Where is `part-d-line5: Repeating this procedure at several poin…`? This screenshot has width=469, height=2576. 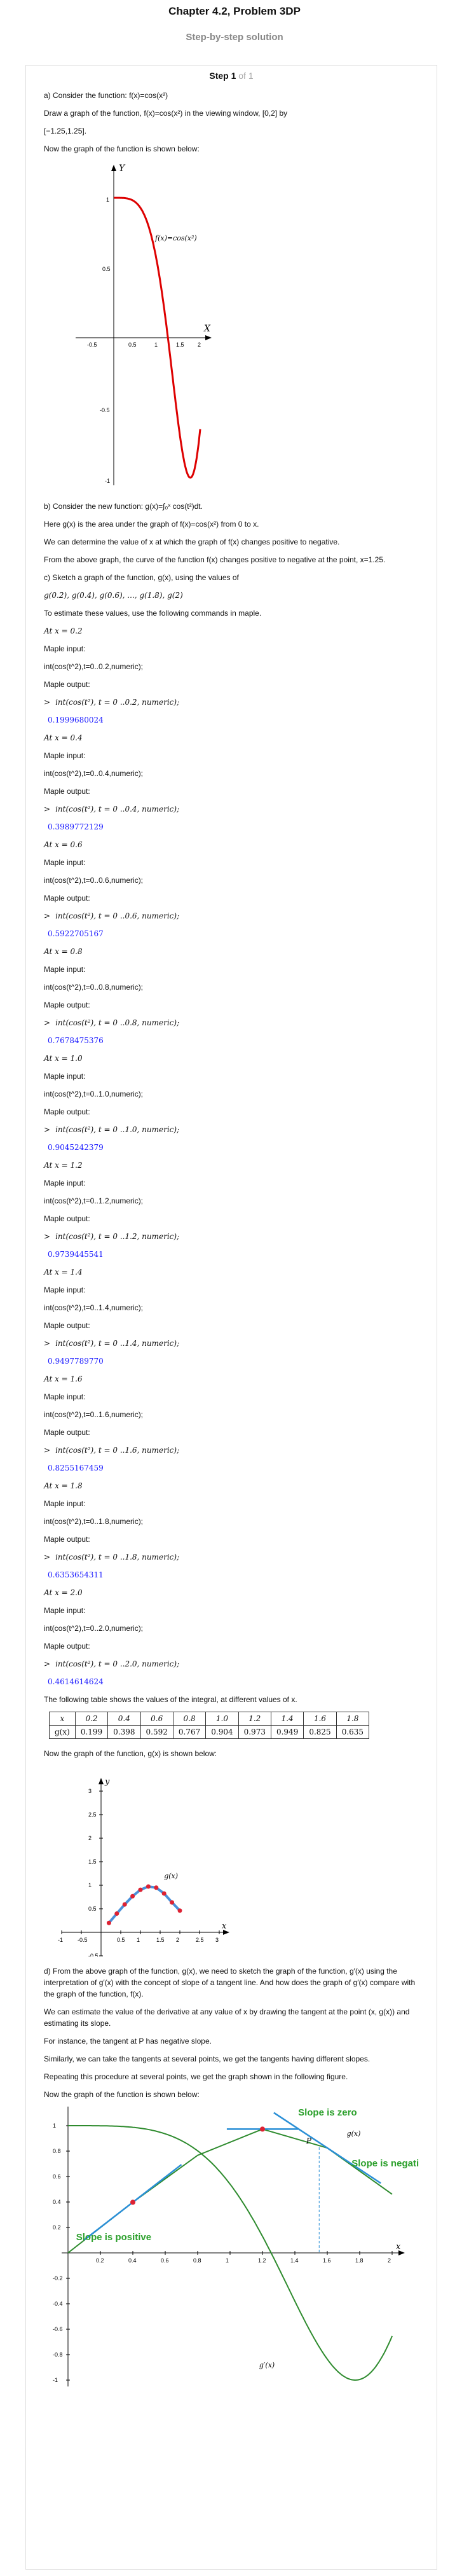 part-d-line5: Repeating this procedure at several poin… is located at coordinates (196, 2076).